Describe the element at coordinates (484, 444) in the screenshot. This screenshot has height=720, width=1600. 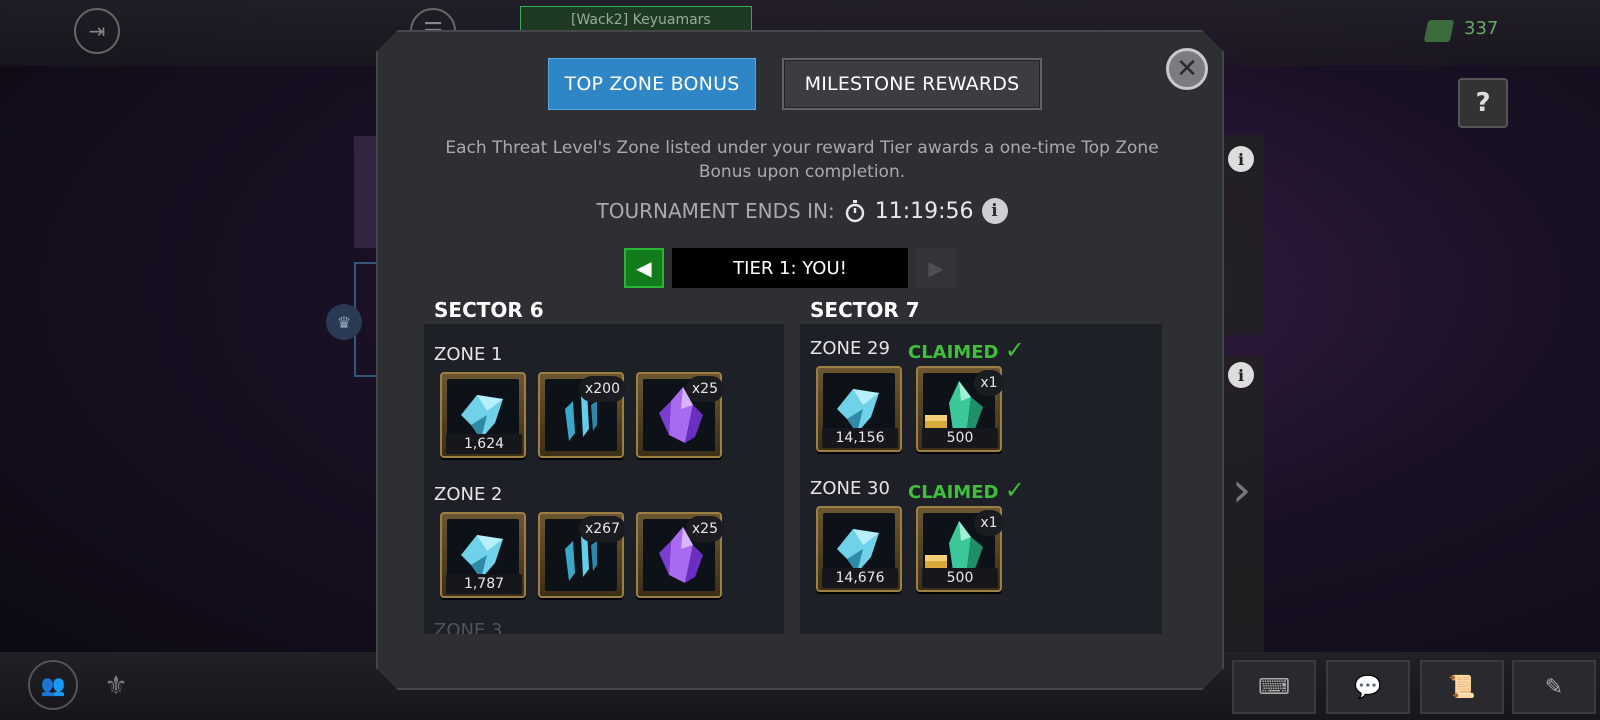
I see `item-quantity: 1,624` at that location.